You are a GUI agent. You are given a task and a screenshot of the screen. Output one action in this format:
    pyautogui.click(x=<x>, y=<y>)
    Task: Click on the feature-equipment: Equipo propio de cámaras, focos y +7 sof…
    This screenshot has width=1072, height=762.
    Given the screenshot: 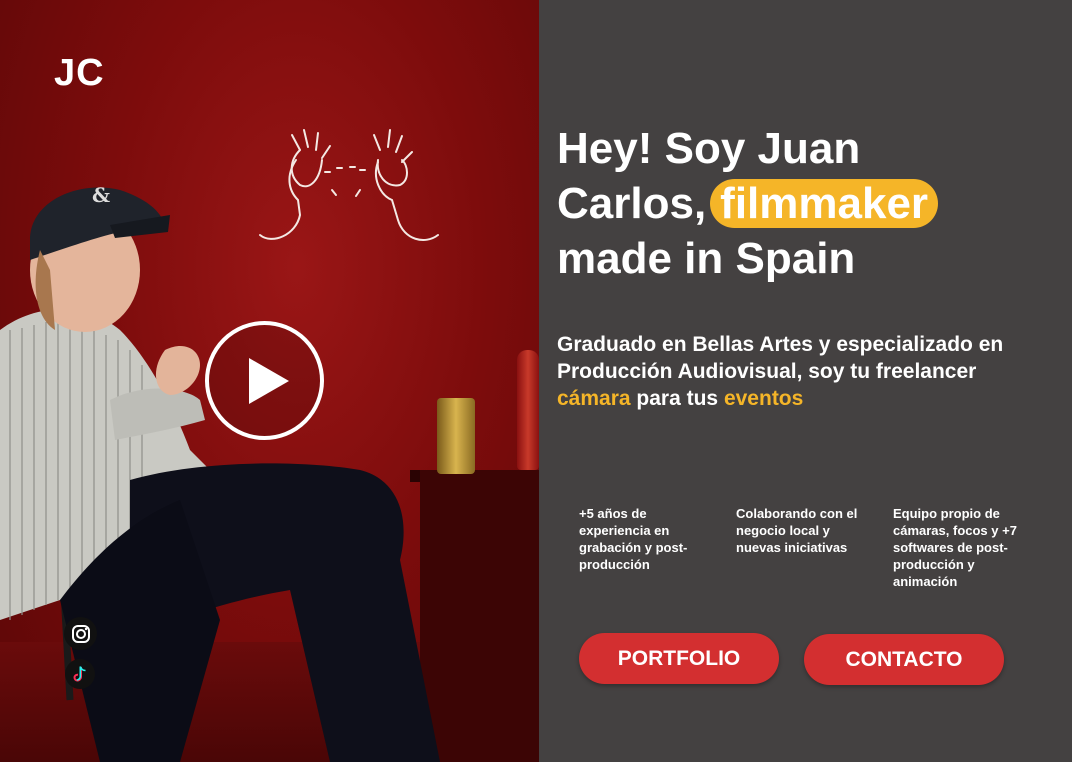 What is the action you would take?
    pyautogui.click(x=955, y=547)
    